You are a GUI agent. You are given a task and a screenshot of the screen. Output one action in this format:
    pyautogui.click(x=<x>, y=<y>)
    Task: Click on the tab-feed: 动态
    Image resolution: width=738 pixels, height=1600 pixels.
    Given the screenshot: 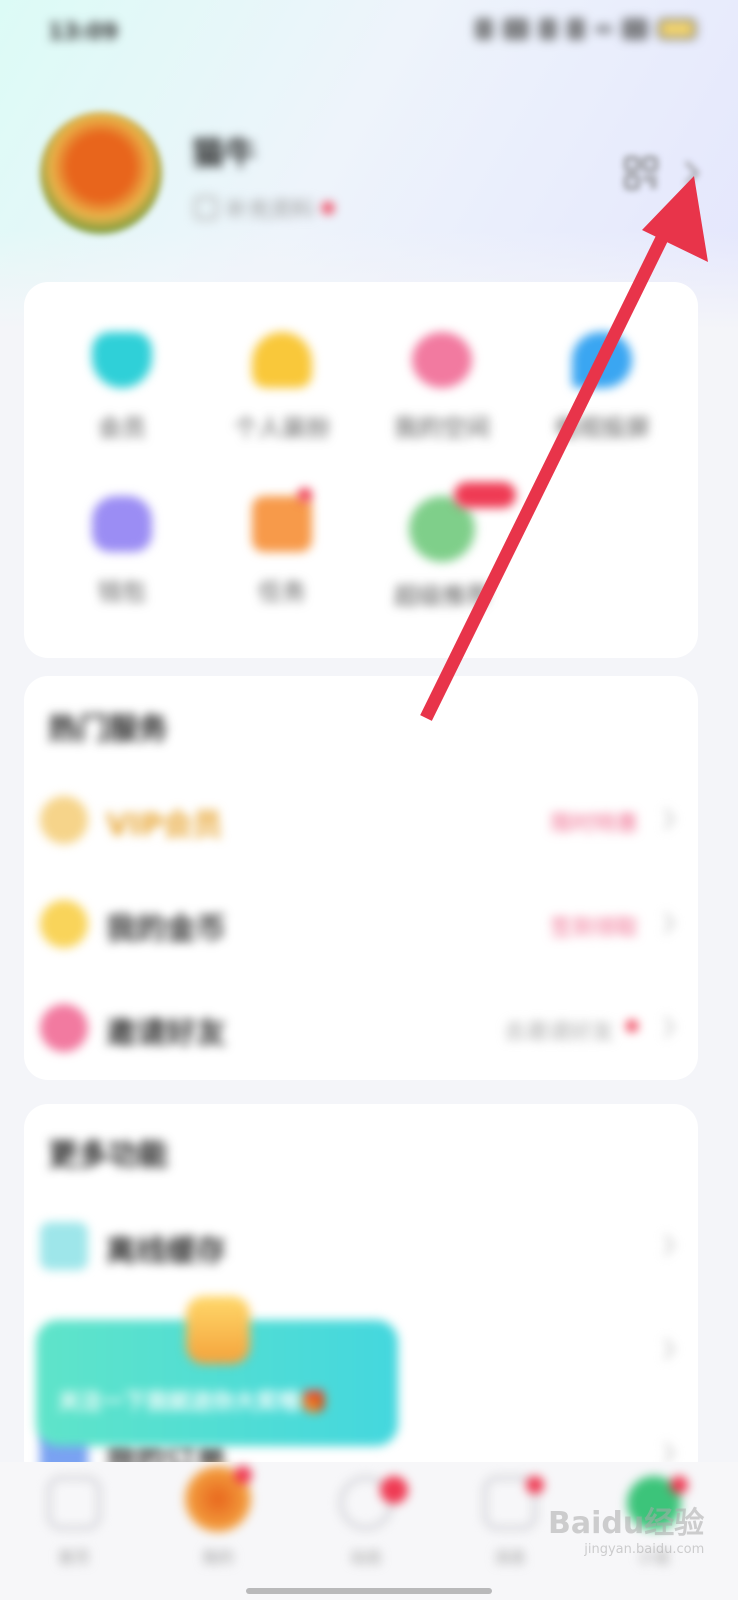 What is the action you would take?
    pyautogui.click(x=366, y=1522)
    